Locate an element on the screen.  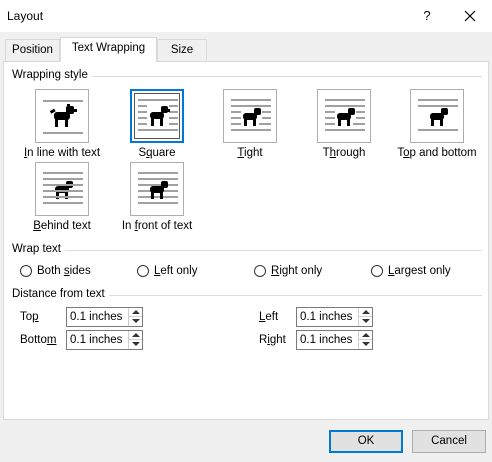
left-label: Left is located at coordinates (269, 317).